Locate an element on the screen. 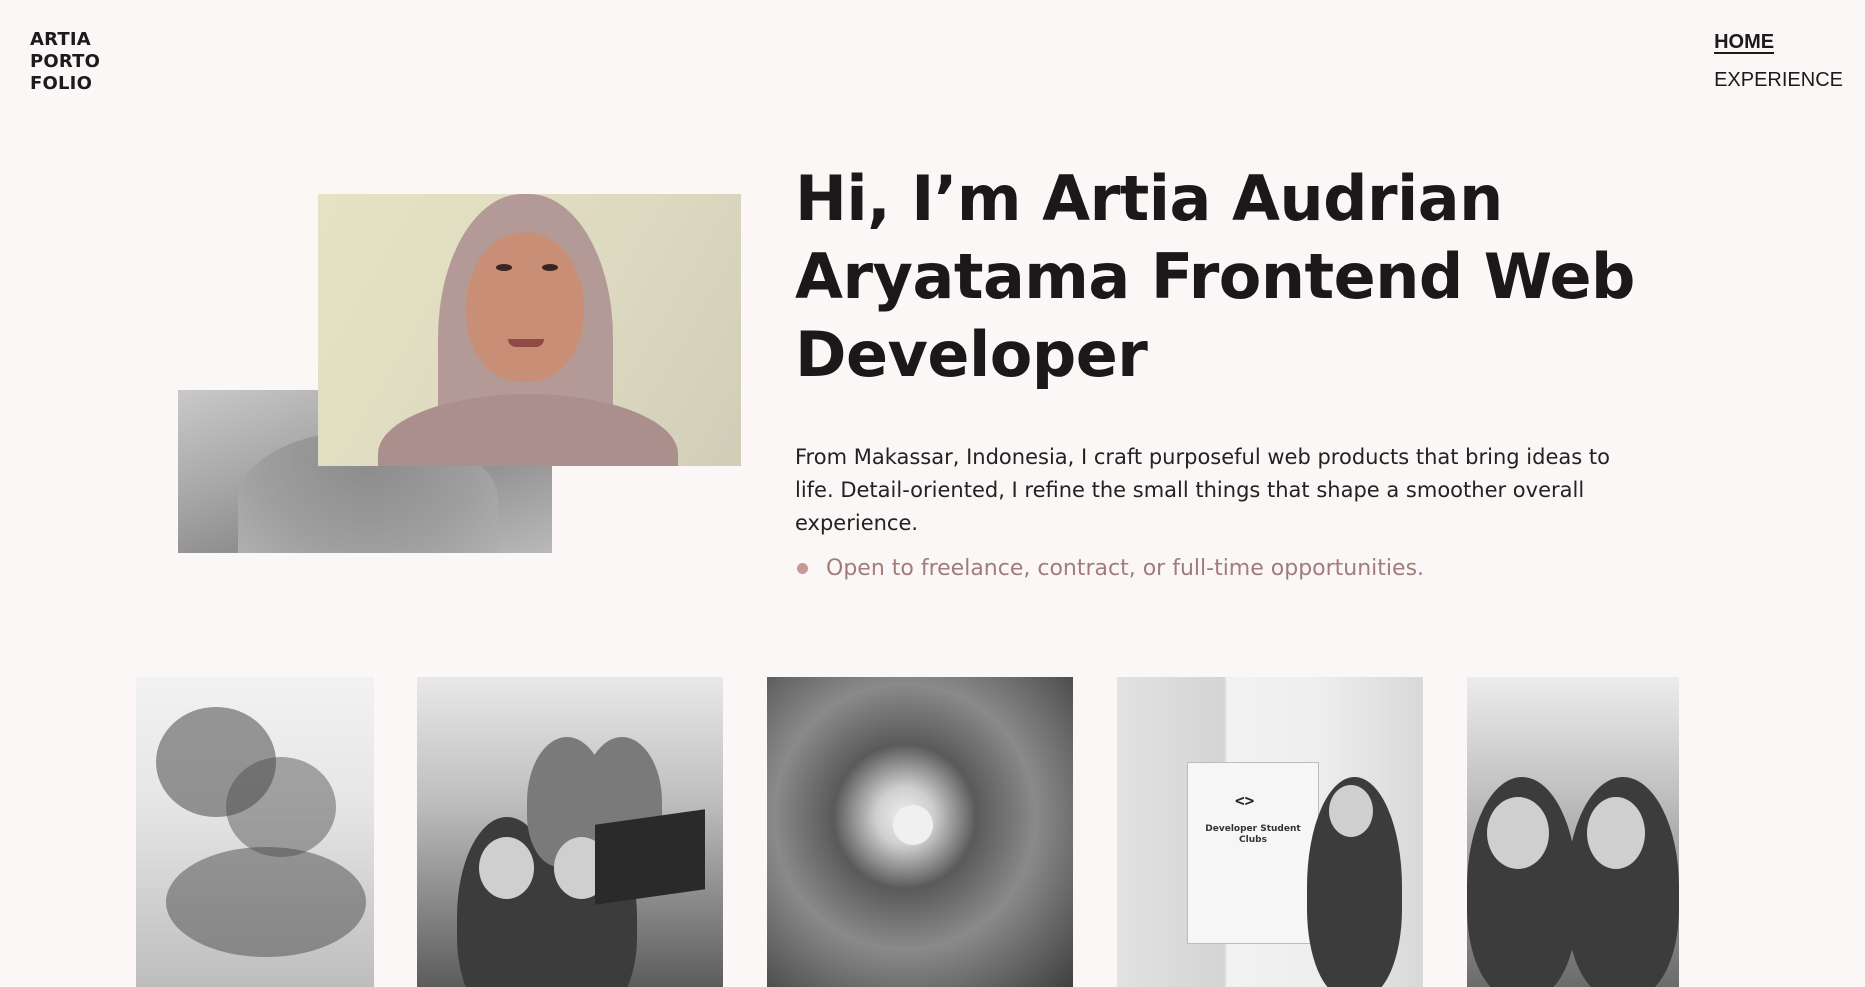  status-dot-icon is located at coordinates (802, 568).